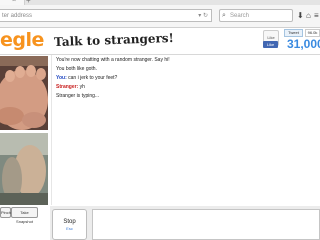  I want to click on browser-toolbar: ter address ▾ ↻ ⌕ Search ⬇ ⌂ ≡, so click(160, 16).